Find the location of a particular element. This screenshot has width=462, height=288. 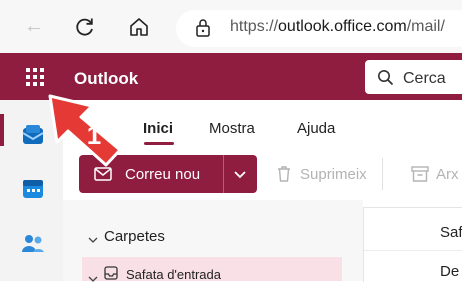

step-number: 1 is located at coordinates (94, 135).